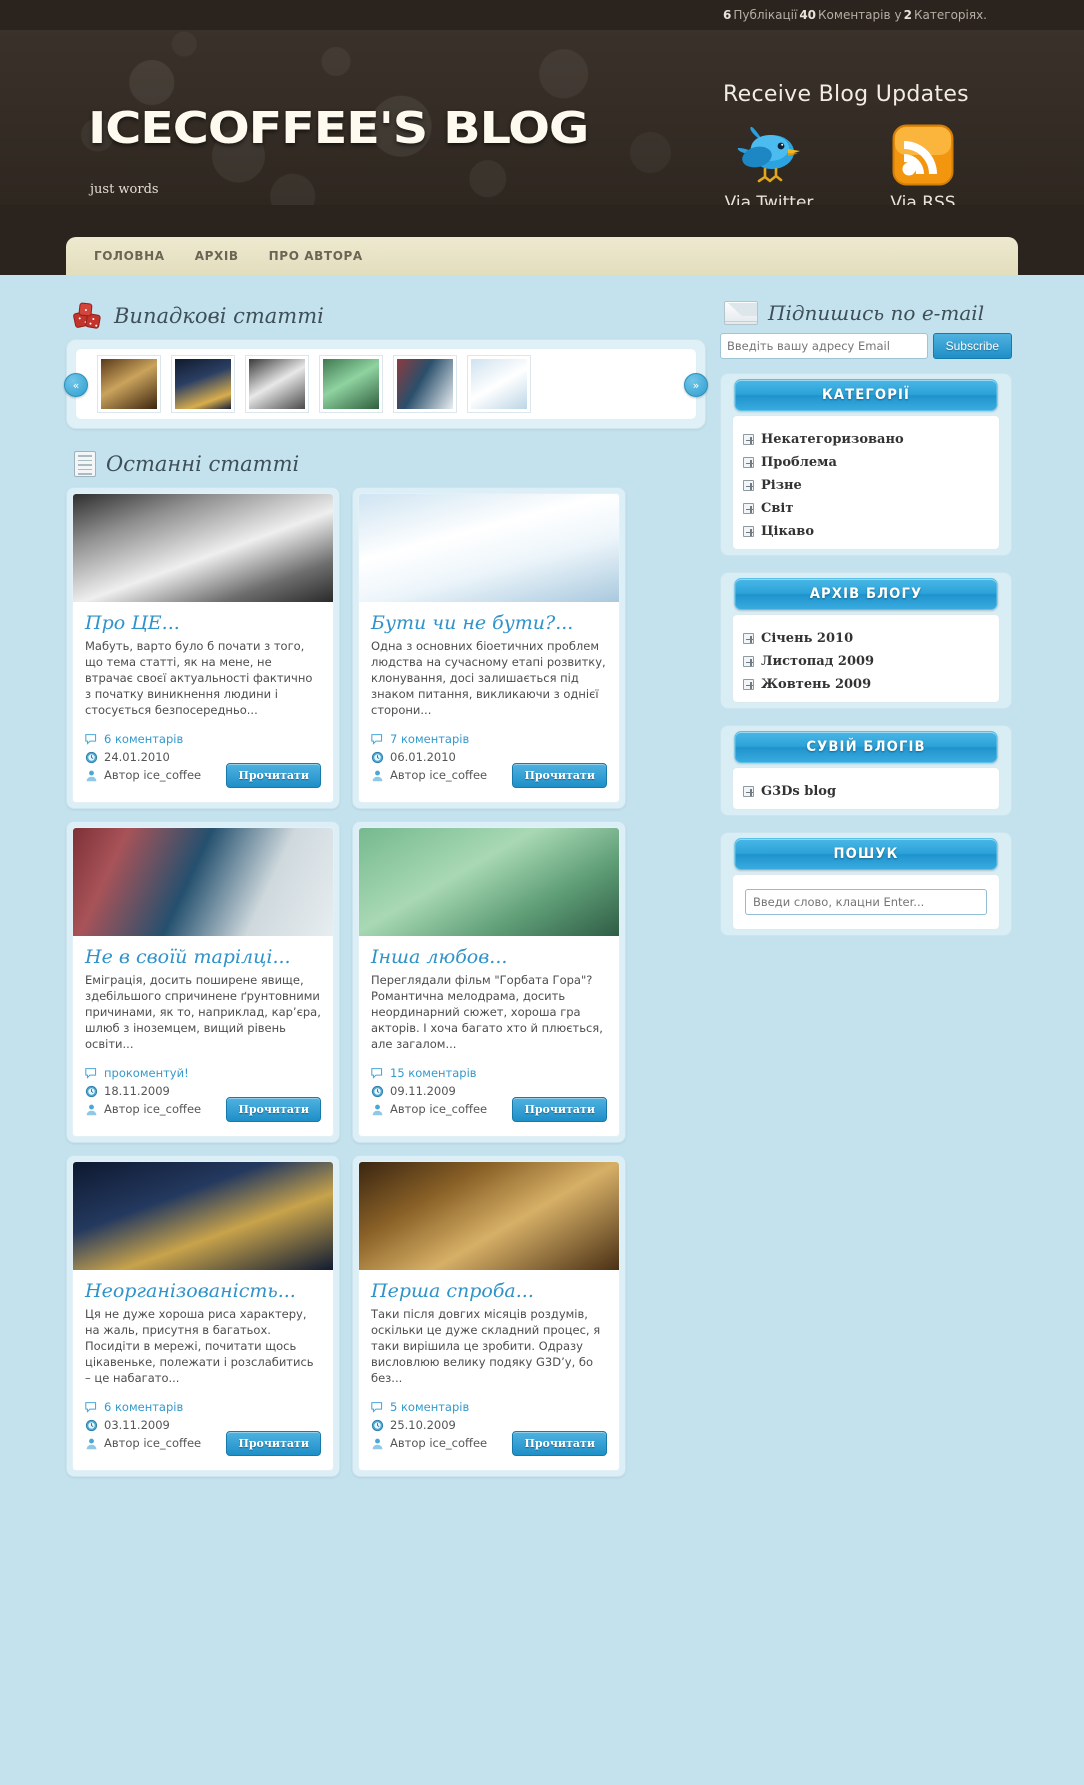 This screenshot has height=1785, width=1084. Describe the element at coordinates (769, 155) in the screenshot. I see `twitter-bird-icon` at that location.